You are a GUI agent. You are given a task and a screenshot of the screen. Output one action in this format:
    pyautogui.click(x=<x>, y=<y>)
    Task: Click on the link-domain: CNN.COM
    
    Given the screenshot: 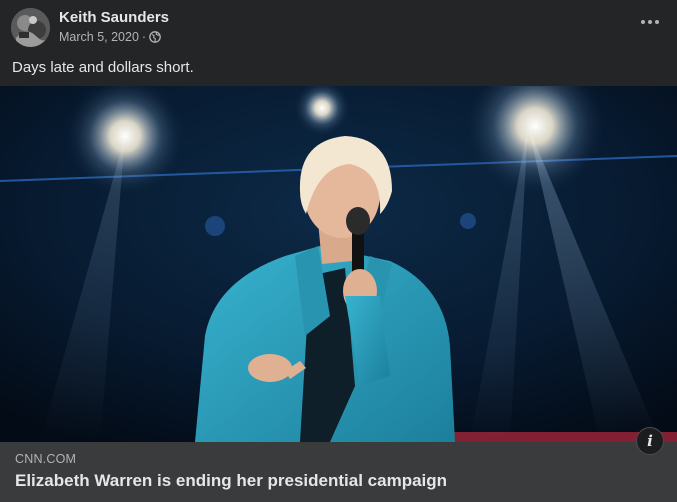 What is the action you would take?
    pyautogui.click(x=46, y=459)
    